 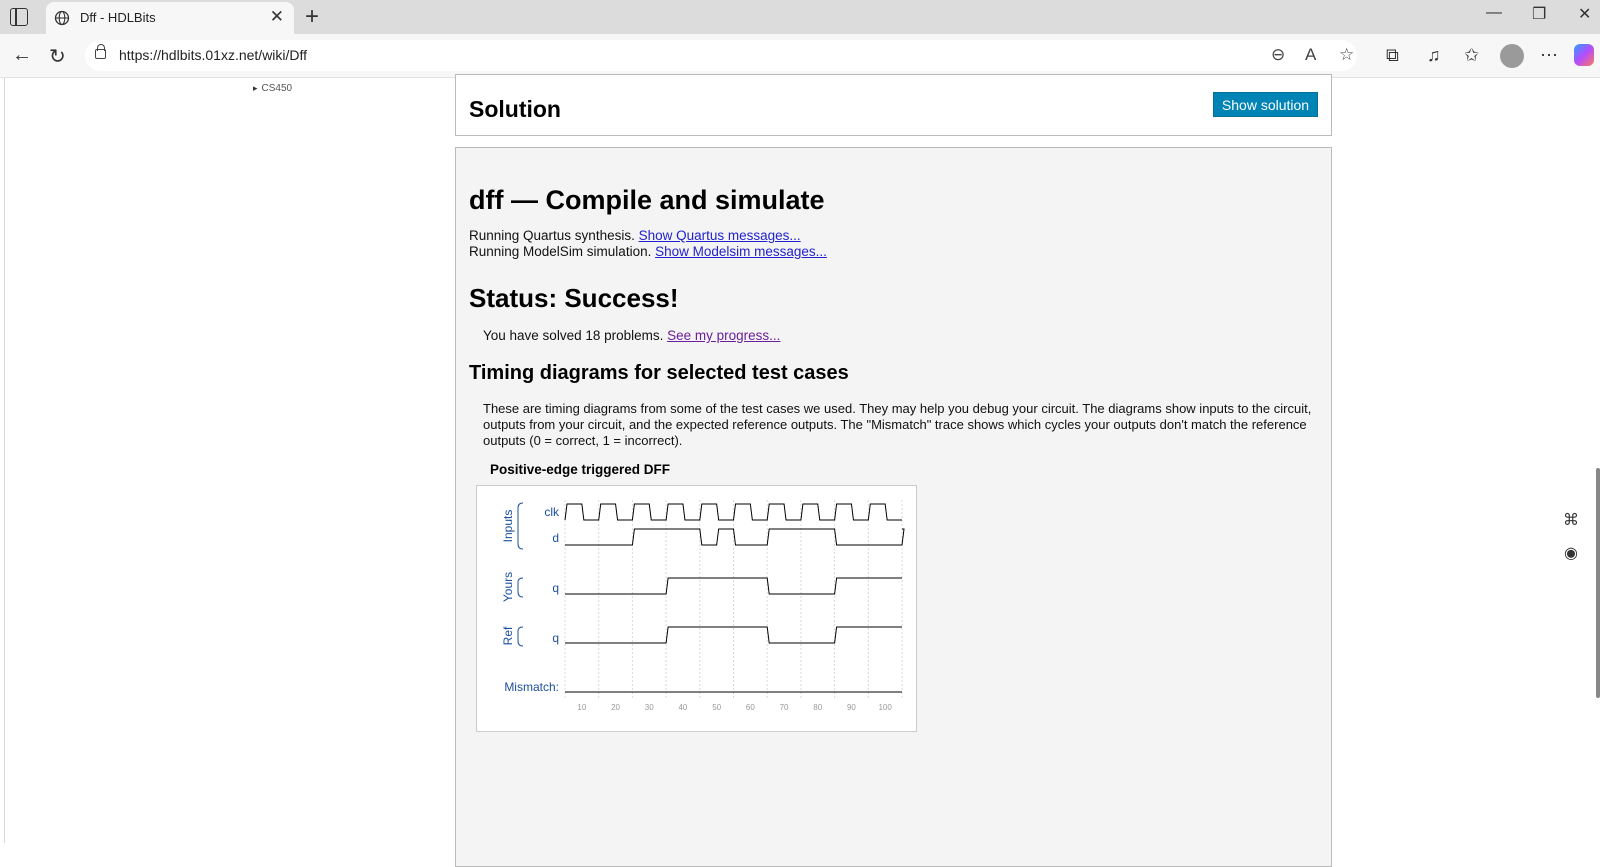 I want to click on quartus-status-text: Running Quartus synthesis., so click(x=554, y=235).